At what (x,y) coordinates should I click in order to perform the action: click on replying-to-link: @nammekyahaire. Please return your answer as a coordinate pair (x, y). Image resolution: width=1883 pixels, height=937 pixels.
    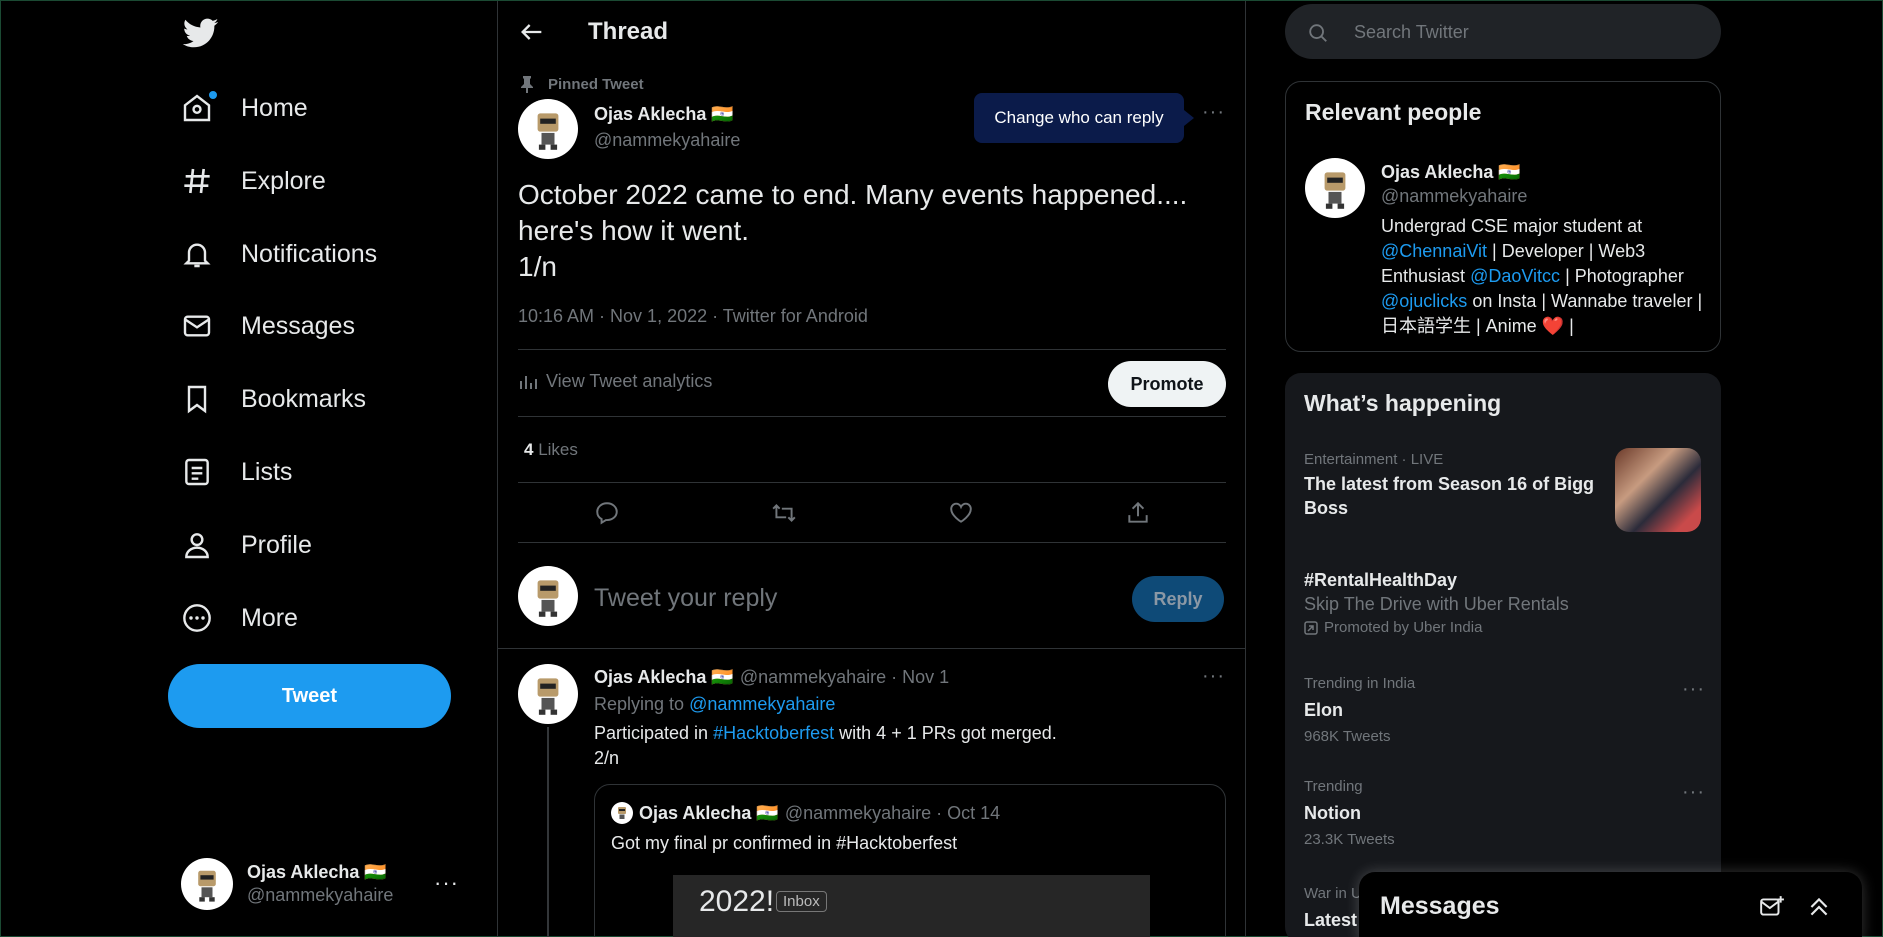
    Looking at the image, I should click on (762, 704).